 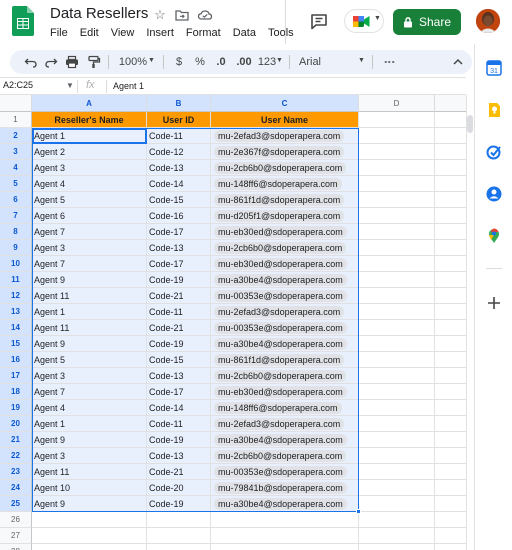 I want to click on row-header: 20, so click(x=16, y=424).